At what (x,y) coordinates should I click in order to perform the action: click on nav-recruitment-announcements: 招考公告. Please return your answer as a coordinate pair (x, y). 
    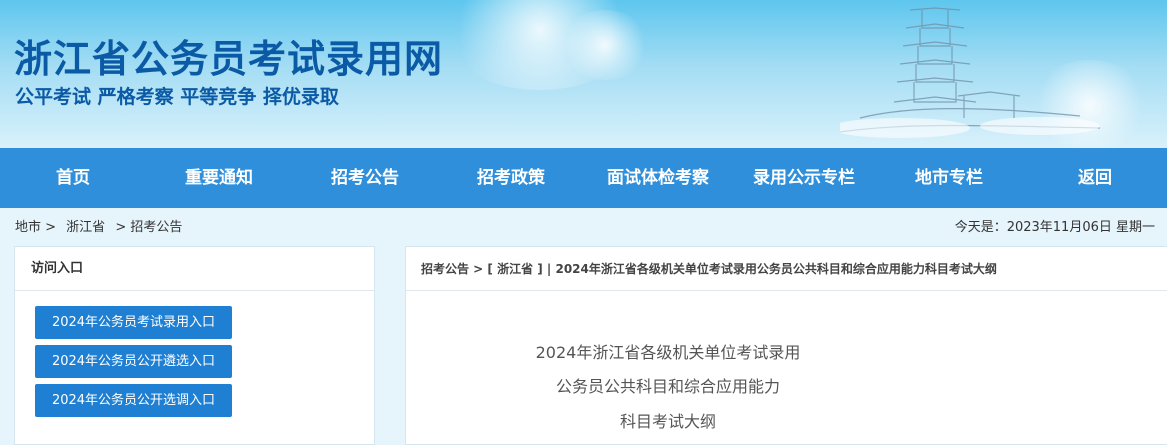
    Looking at the image, I should click on (365, 178).